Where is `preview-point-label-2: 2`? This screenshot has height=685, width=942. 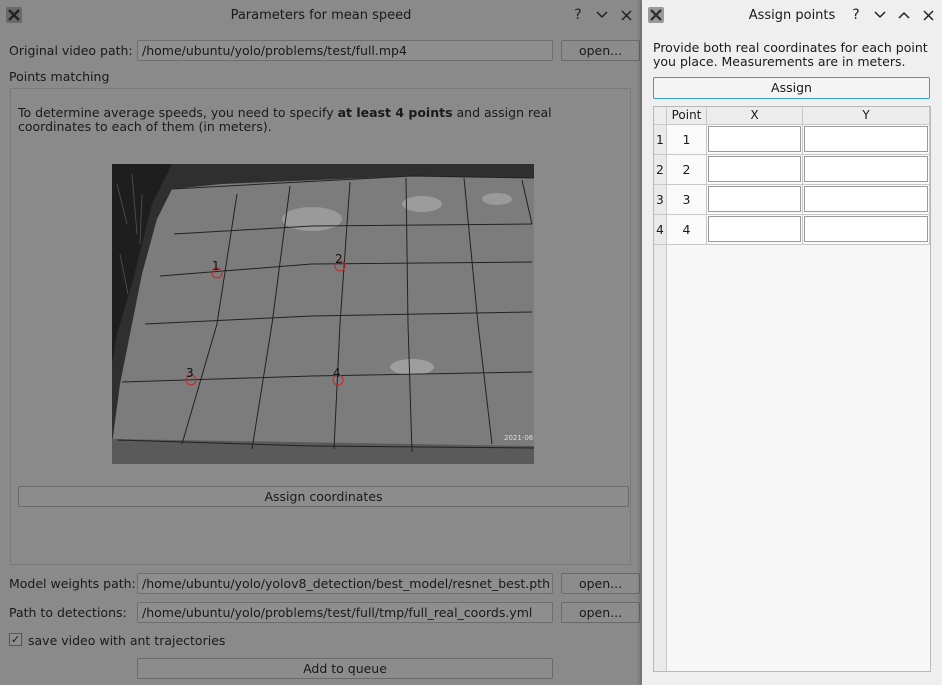 preview-point-label-2: 2 is located at coordinates (339, 259).